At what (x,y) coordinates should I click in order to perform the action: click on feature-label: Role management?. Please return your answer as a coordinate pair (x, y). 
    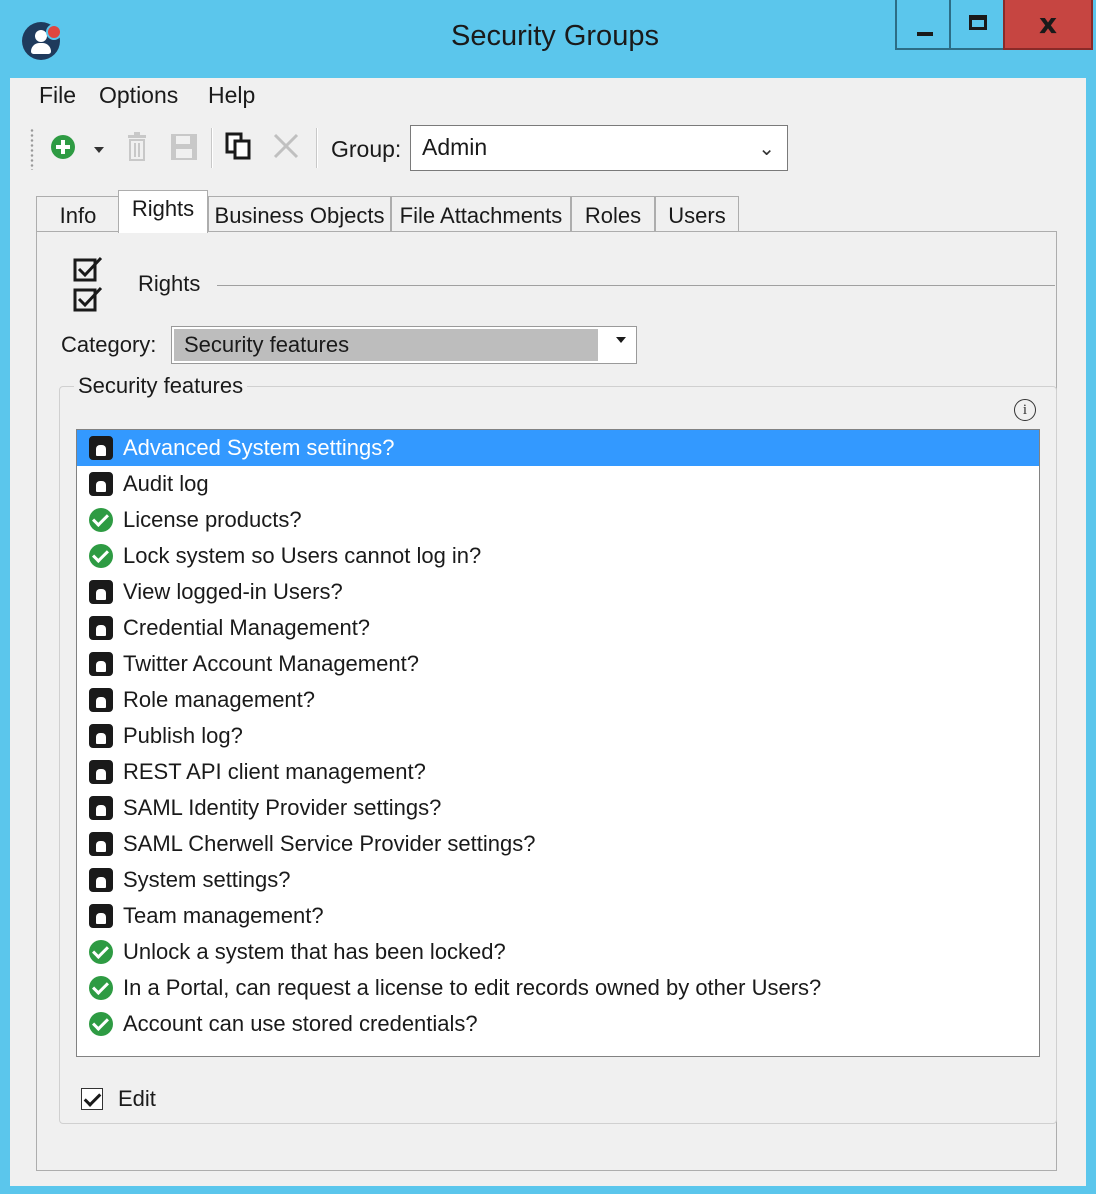
    Looking at the image, I should click on (219, 699).